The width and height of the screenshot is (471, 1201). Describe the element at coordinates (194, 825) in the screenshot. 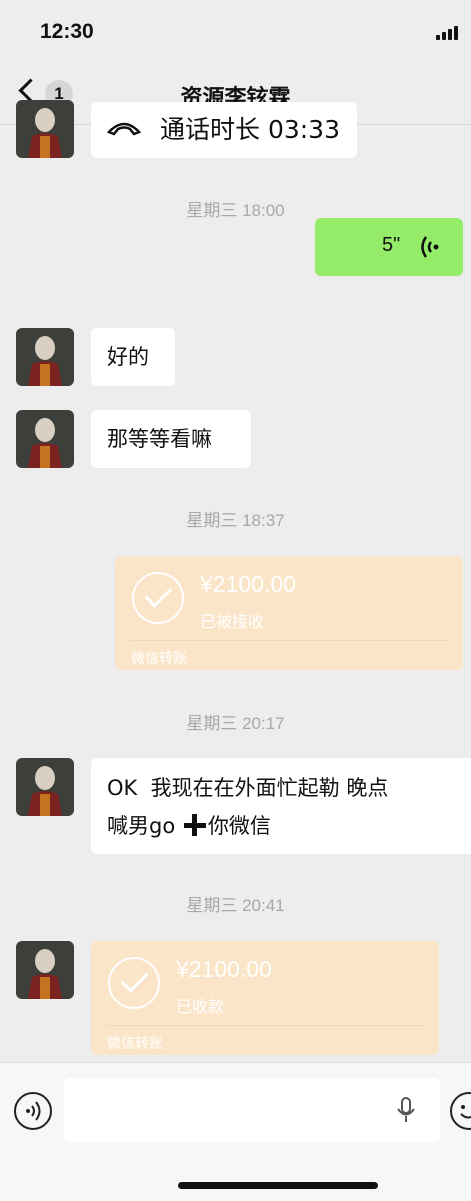

I see `plus-icon` at that location.